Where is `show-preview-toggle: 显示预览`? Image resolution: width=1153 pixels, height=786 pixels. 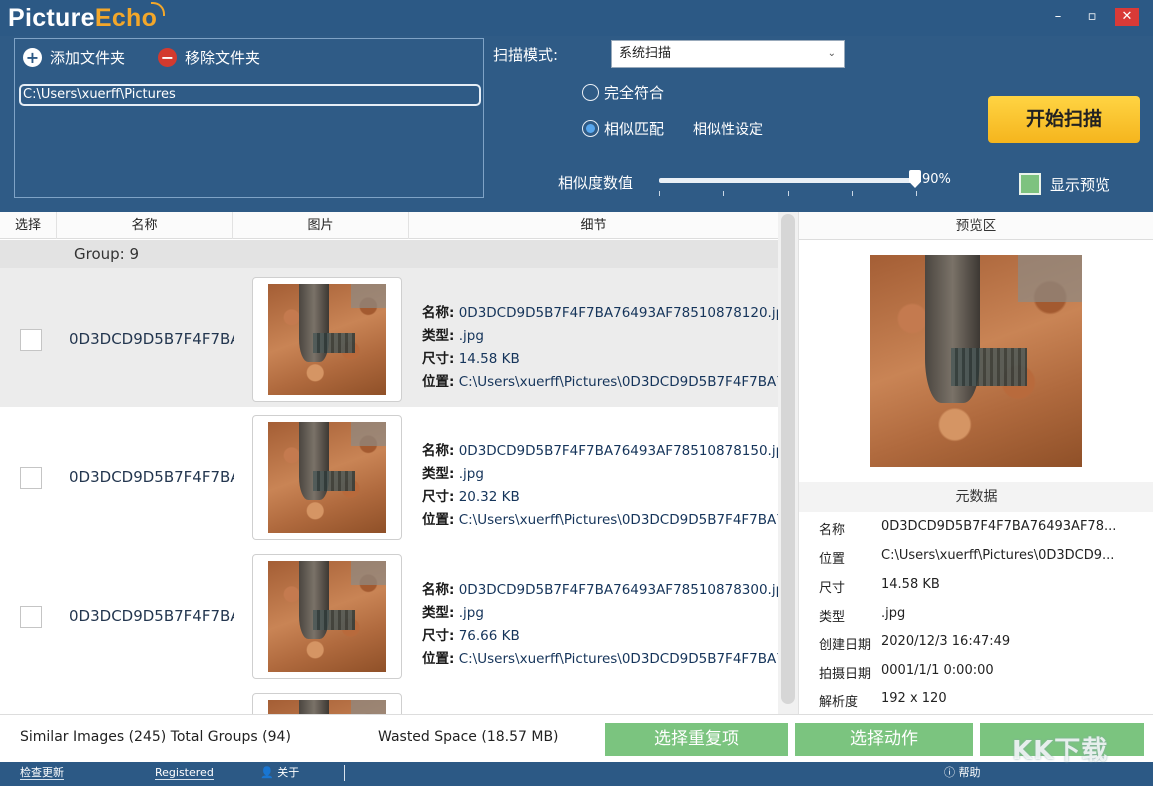
show-preview-toggle: 显示预览 is located at coordinates (1064, 184).